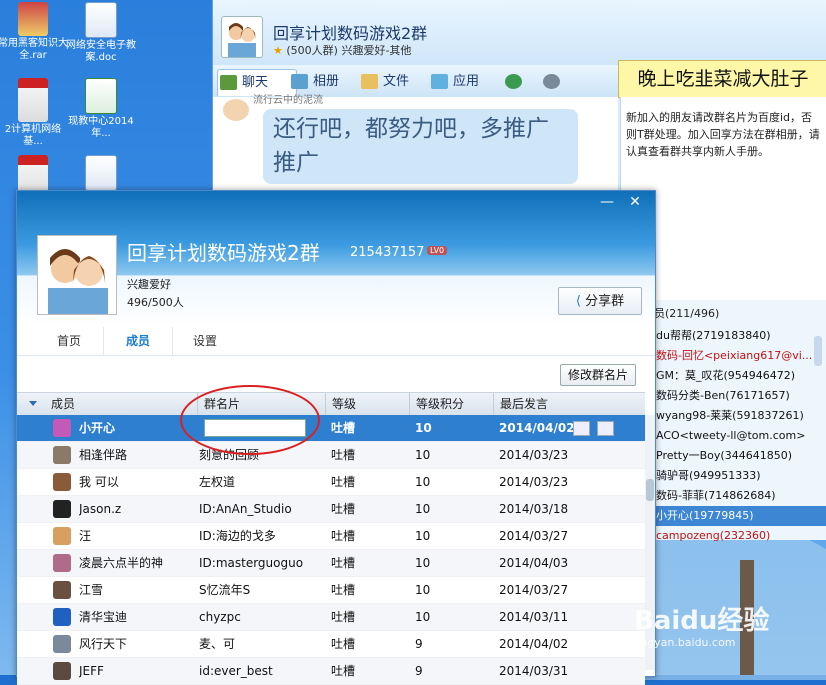 Image resolution: width=826 pixels, height=685 pixels. Describe the element at coordinates (739, 476) in the screenshot. I see `member-list-item: 骑驴哥(949951333)` at that location.